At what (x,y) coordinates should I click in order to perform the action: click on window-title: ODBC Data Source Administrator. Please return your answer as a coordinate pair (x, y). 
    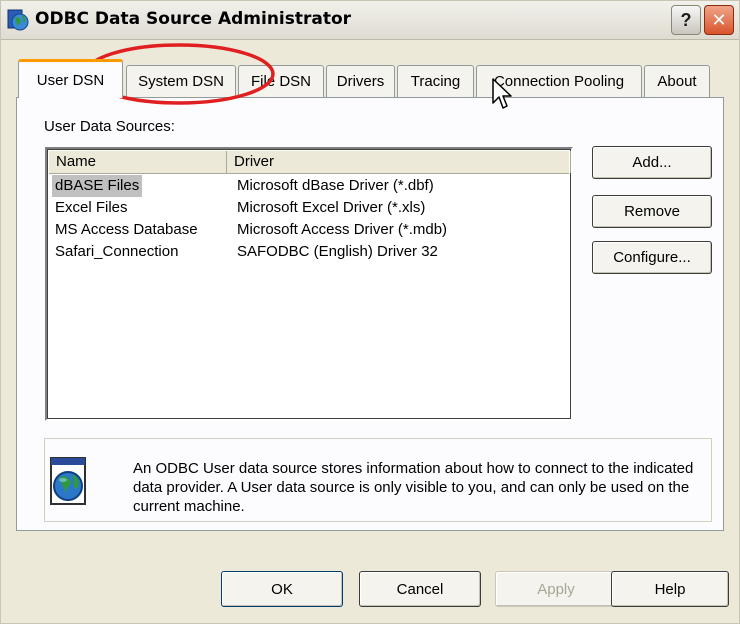
    Looking at the image, I should click on (193, 19).